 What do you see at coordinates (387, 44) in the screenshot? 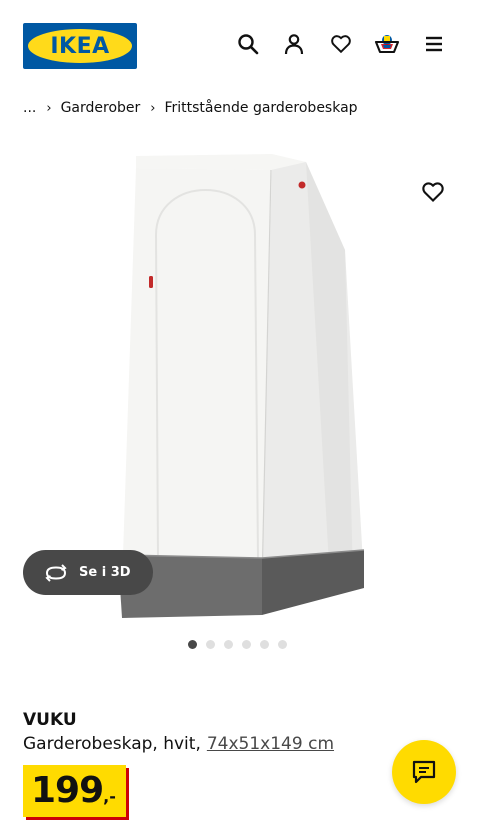
I see `cart-icon` at bounding box center [387, 44].